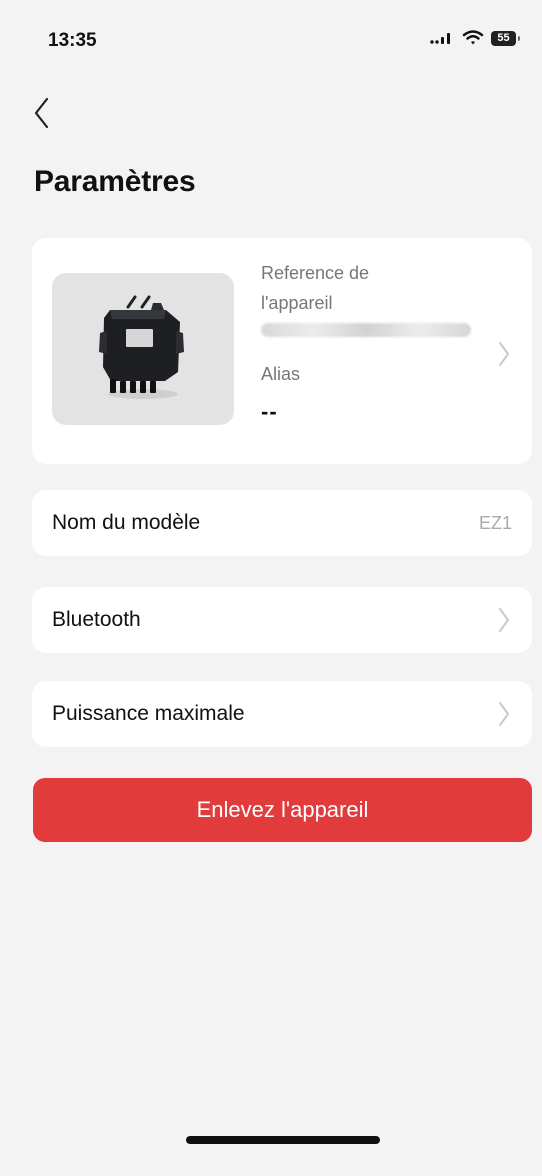 Image resolution: width=542 pixels, height=1176 pixels. What do you see at coordinates (282, 714) in the screenshot?
I see `max-power-row: Puissance maximale` at bounding box center [282, 714].